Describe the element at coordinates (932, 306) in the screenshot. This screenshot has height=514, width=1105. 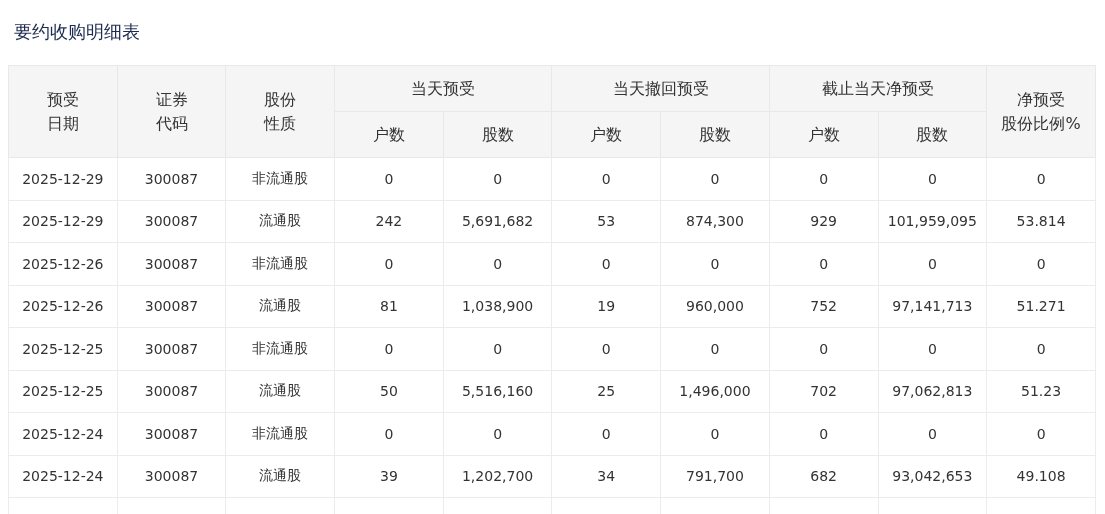
I see `table-cell: 97,141,713` at that location.